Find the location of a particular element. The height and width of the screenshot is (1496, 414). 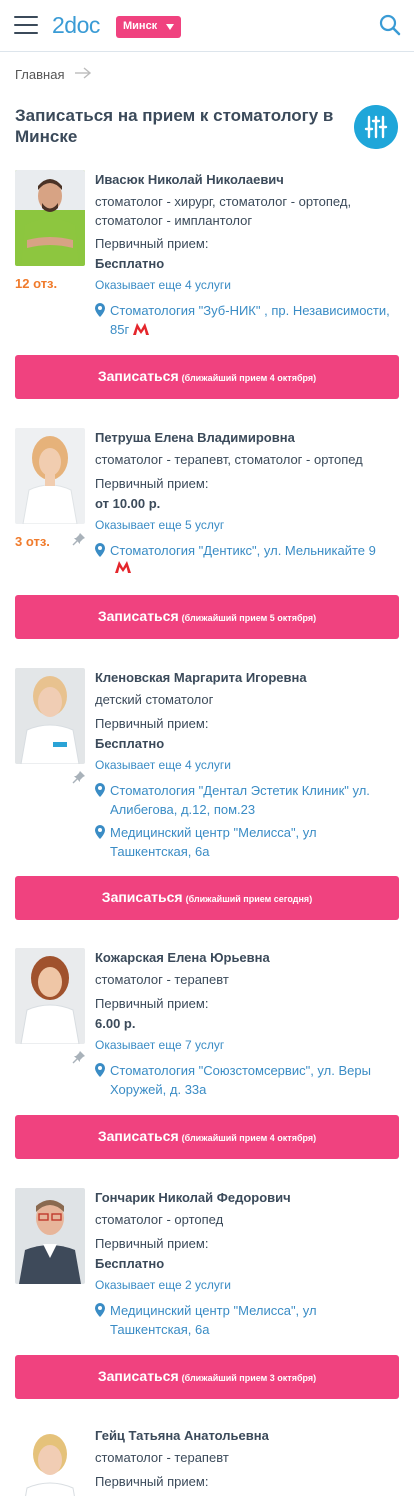

breadcrumb-home: Главная is located at coordinates (39, 74).